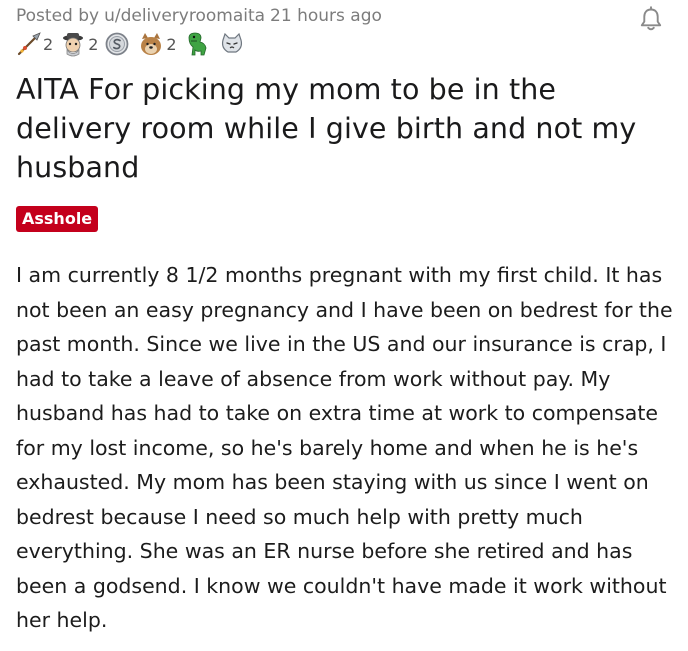 The image size is (688, 651). What do you see at coordinates (326, 16) in the screenshot?
I see `post-time: 21 hours ago` at bounding box center [326, 16].